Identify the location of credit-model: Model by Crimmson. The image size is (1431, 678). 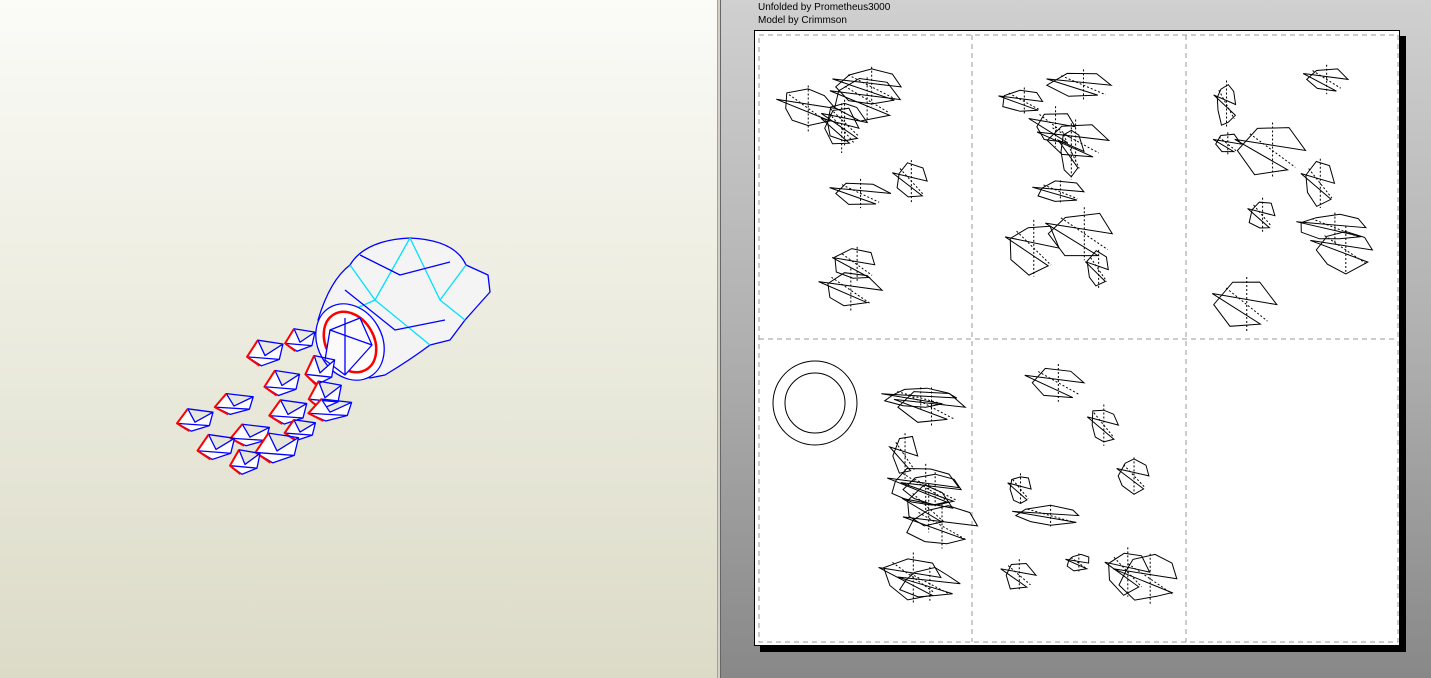
(802, 20).